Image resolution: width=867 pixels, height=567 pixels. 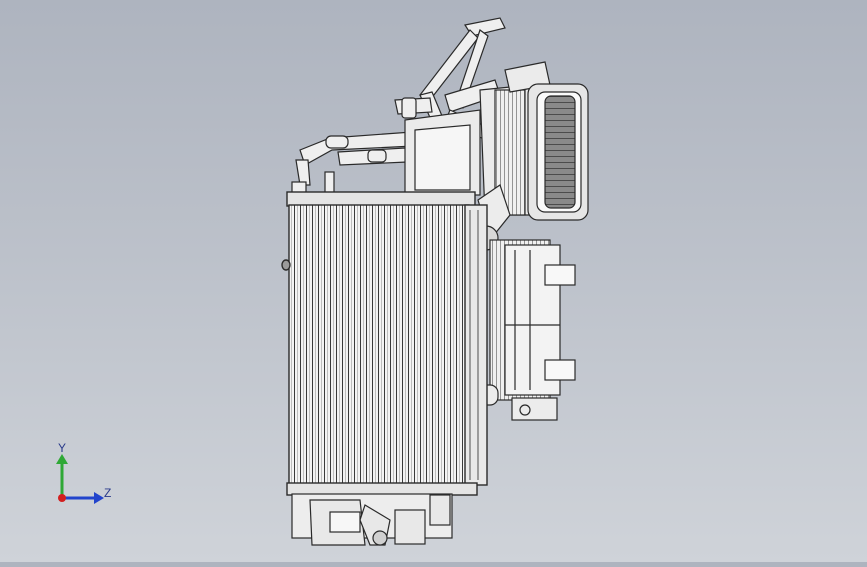 I want to click on z-axis-label: Z, so click(x=108, y=493).